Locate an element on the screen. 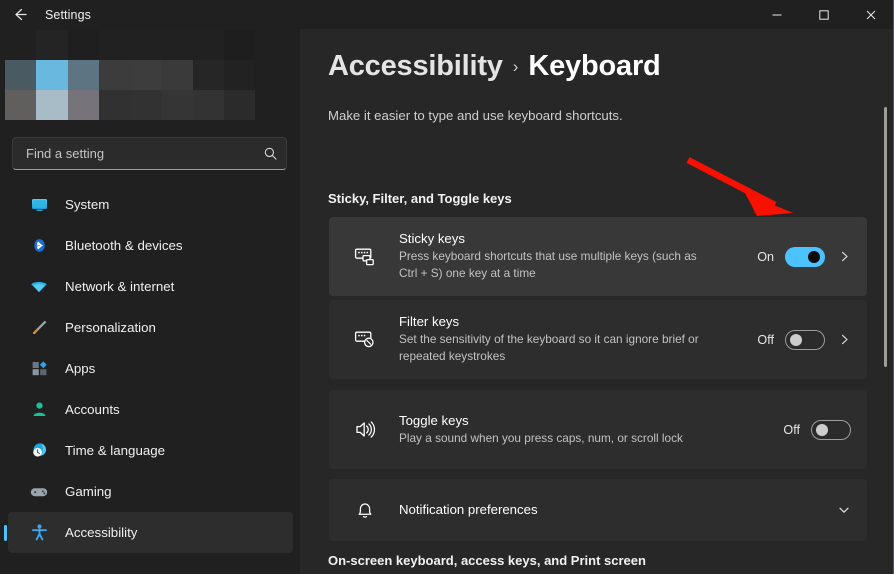 This screenshot has width=894, height=574. sidebar-item-label: Accounts is located at coordinates (92, 409).